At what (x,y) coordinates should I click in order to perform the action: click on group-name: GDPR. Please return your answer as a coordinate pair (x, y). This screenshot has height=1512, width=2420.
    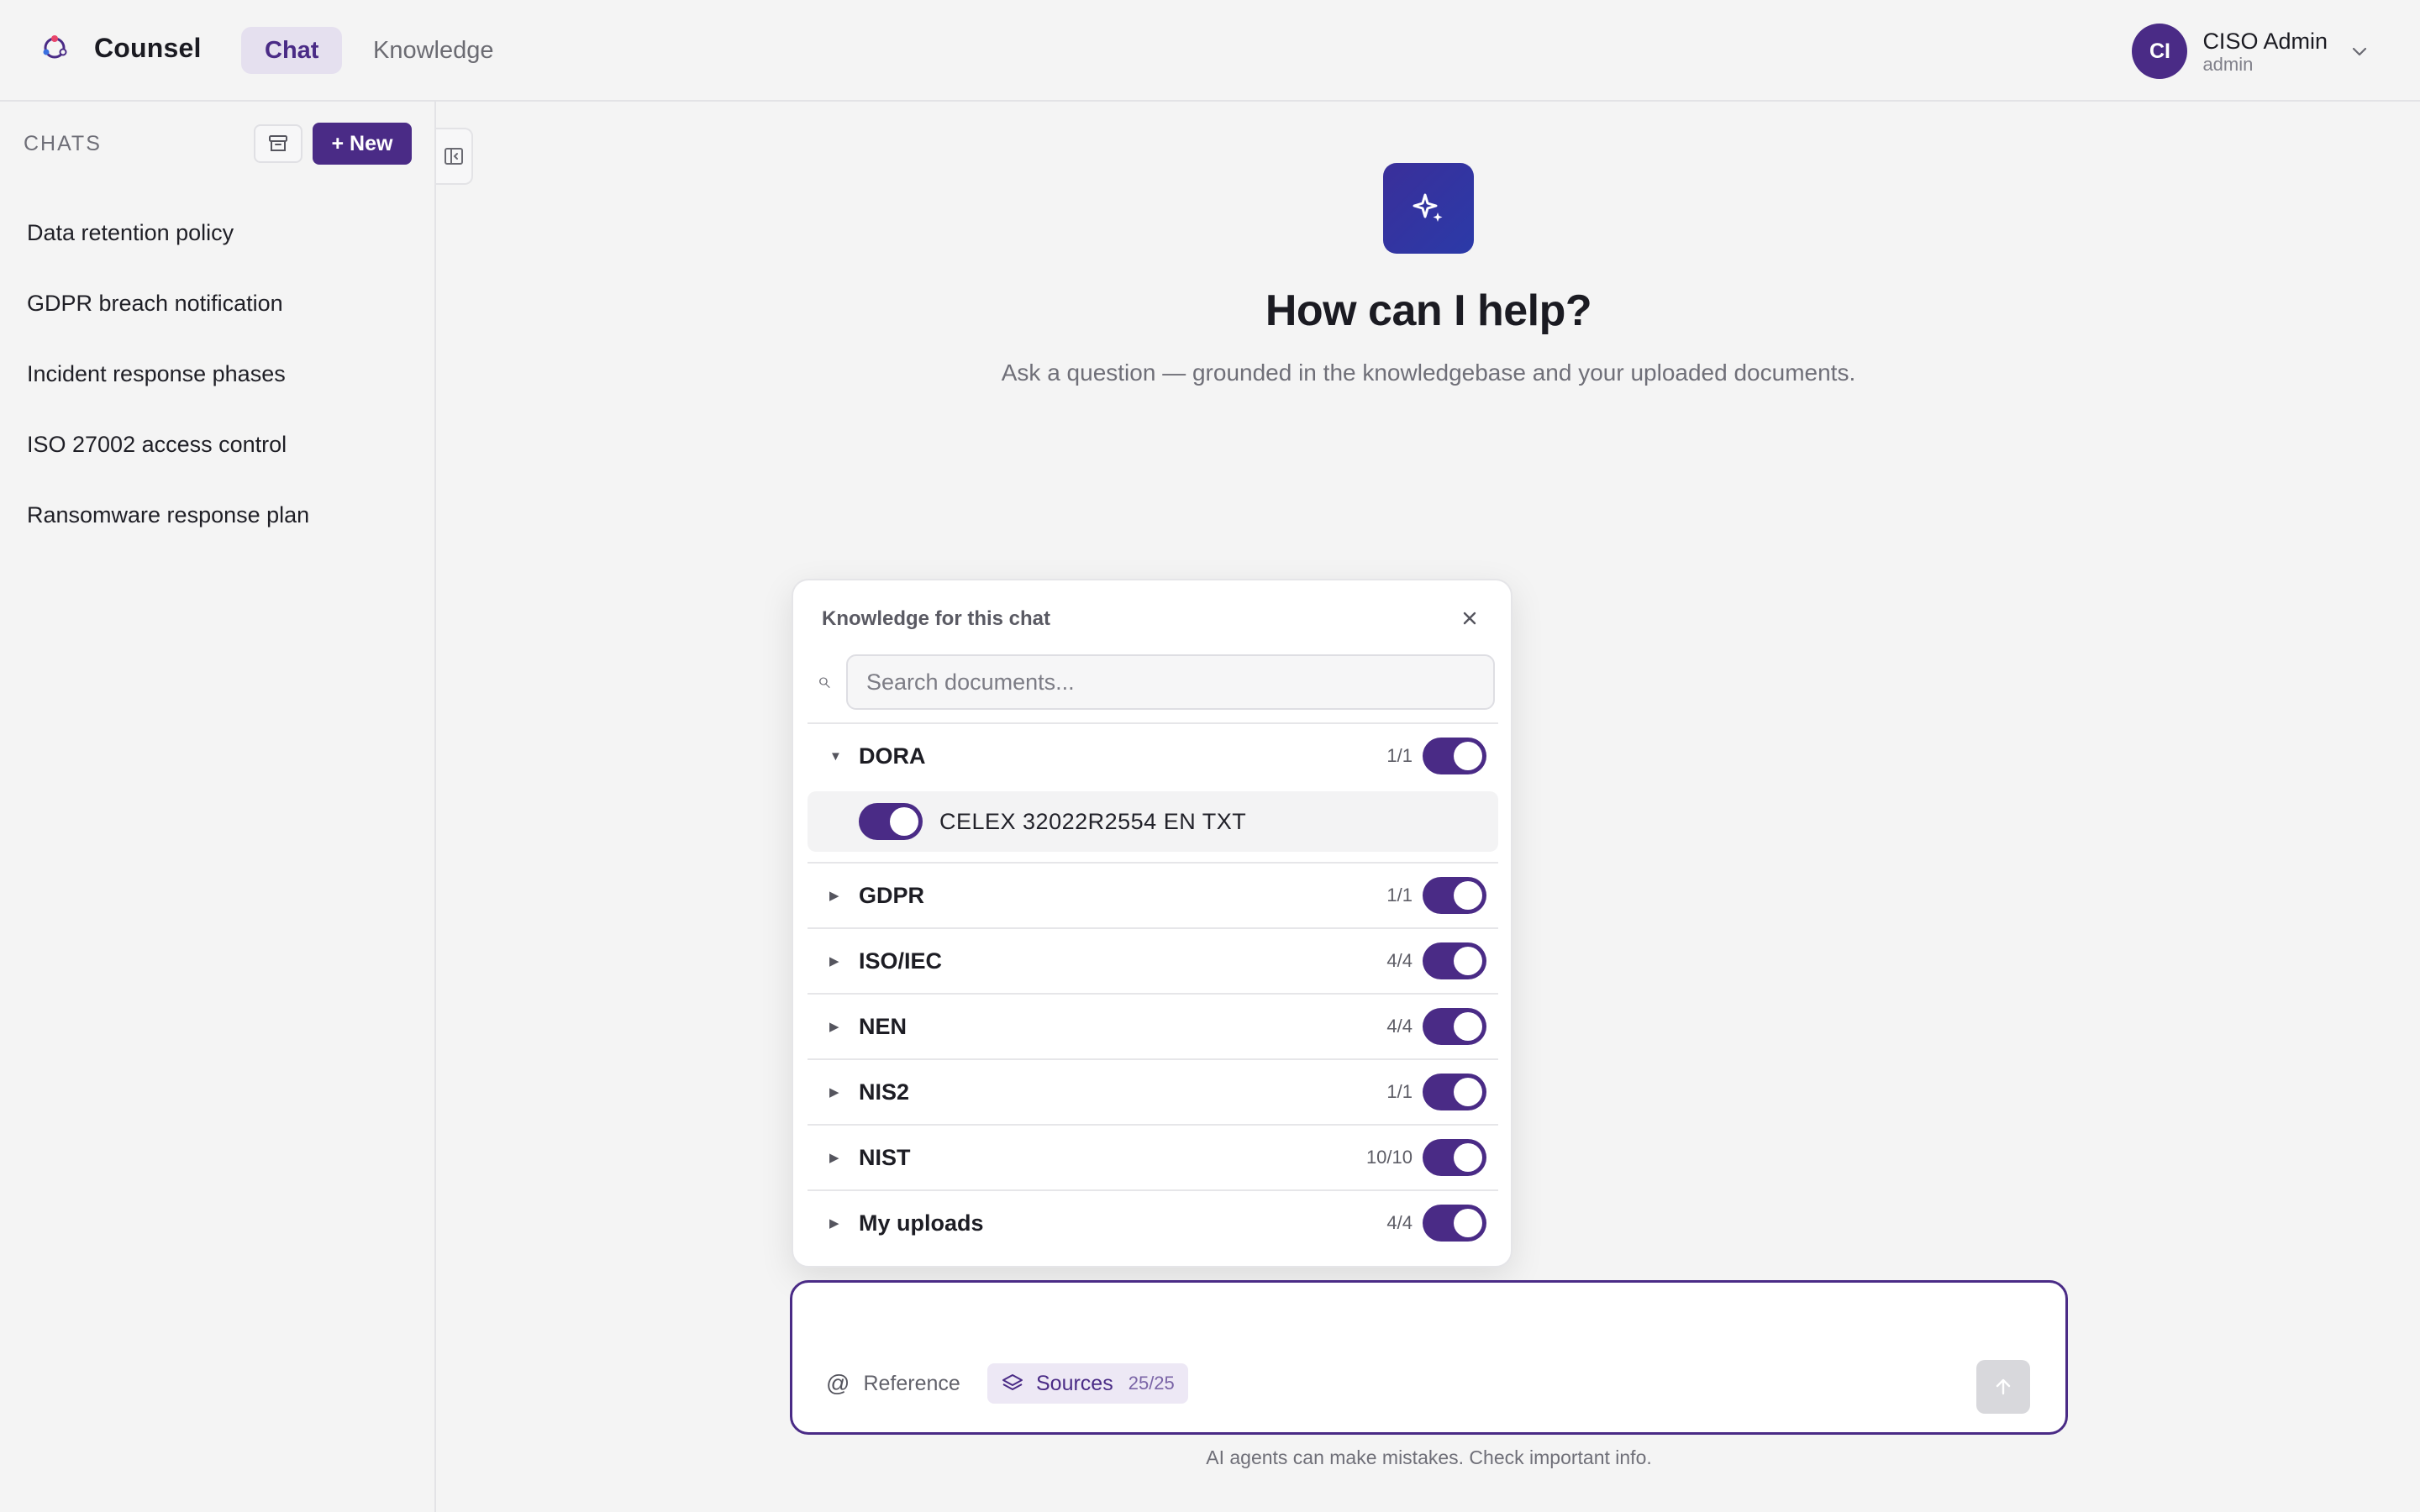
    Looking at the image, I should click on (892, 895).